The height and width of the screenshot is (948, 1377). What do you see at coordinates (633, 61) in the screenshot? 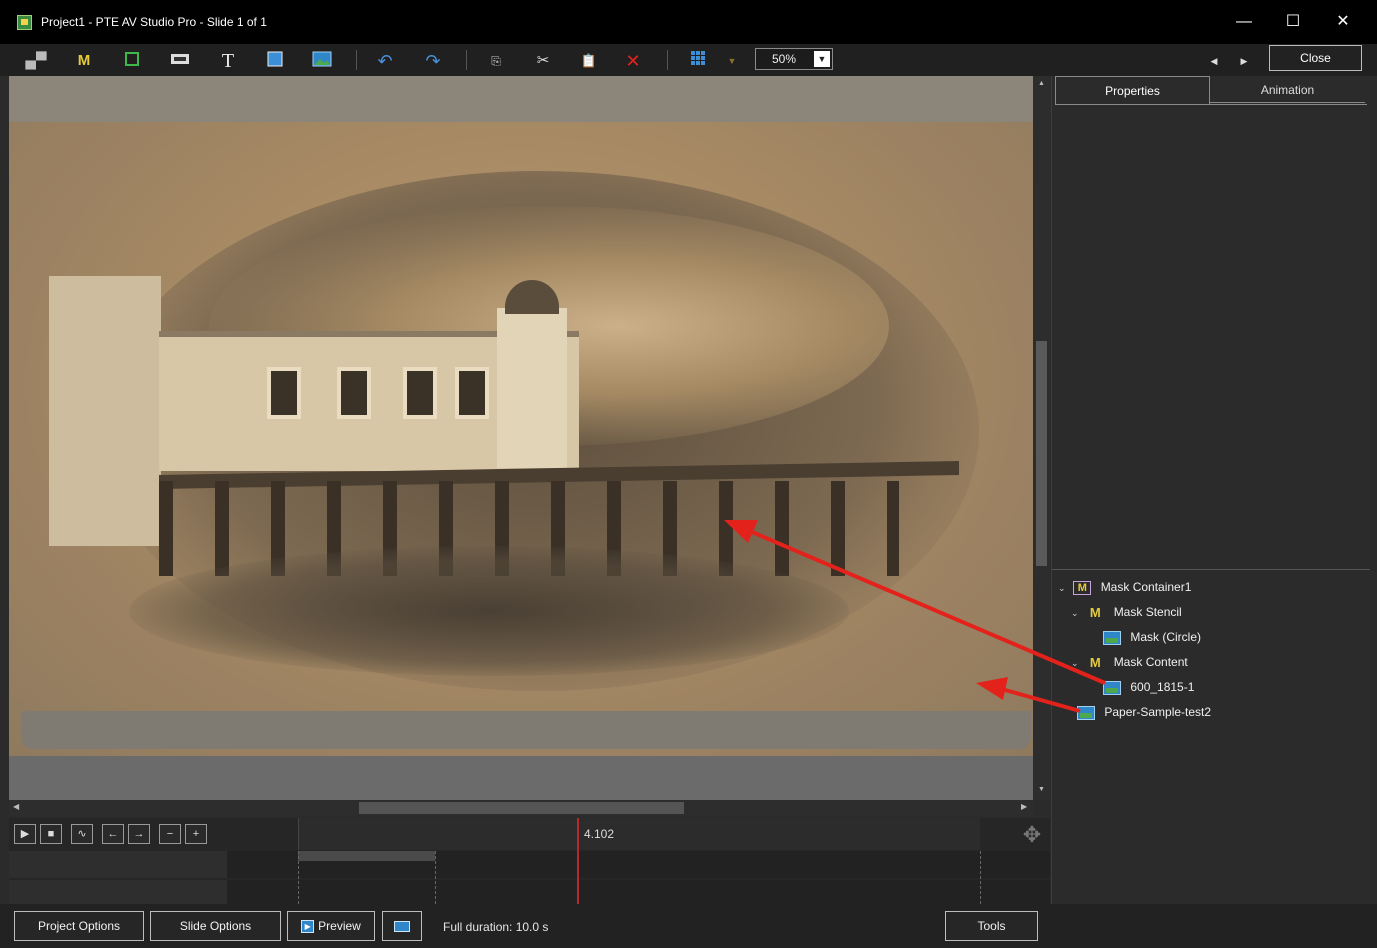
I see `delete-icon: ✕` at bounding box center [633, 61].